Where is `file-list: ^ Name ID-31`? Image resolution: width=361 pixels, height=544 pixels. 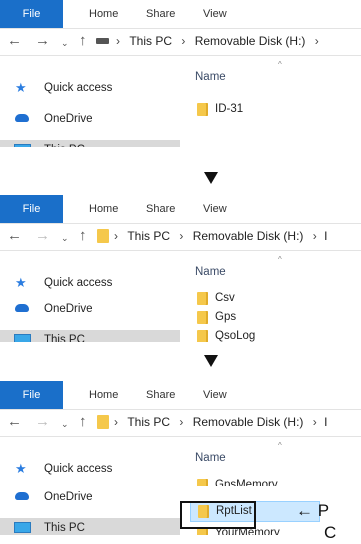 file-list: ^ Name ID-31 is located at coordinates (270, 100).